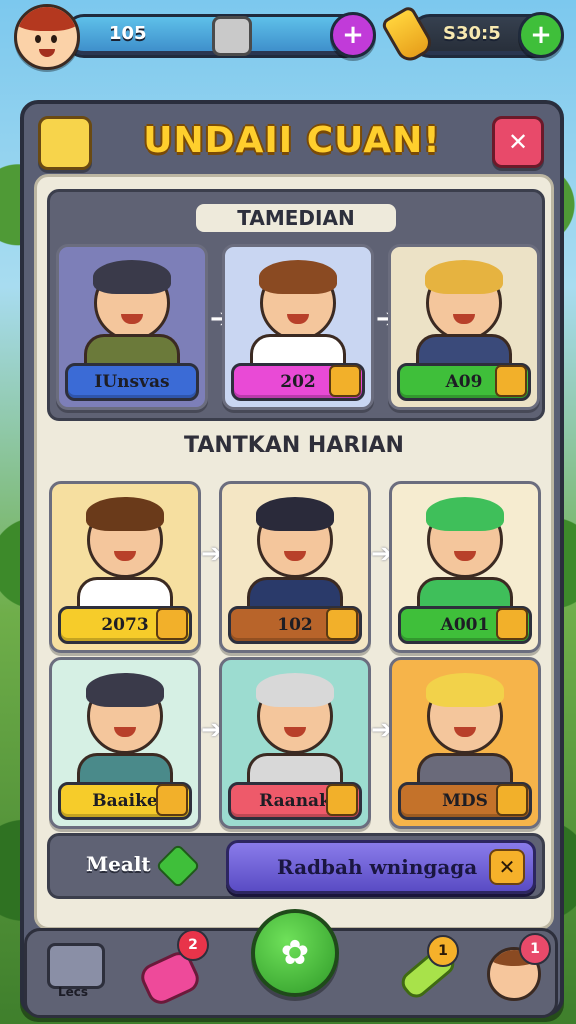  I want to click on gem-icon, so click(172, 800).